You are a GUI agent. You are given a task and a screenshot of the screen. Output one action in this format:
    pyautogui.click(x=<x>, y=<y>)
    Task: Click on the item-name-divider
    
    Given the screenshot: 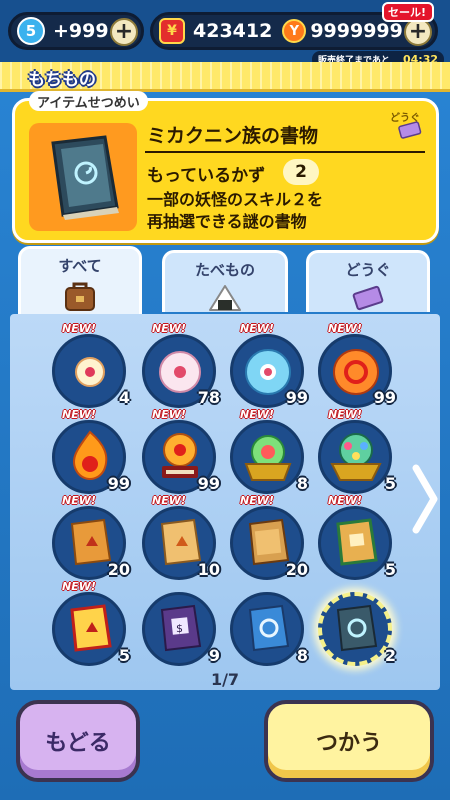 What is the action you would take?
    pyautogui.click(x=285, y=152)
    